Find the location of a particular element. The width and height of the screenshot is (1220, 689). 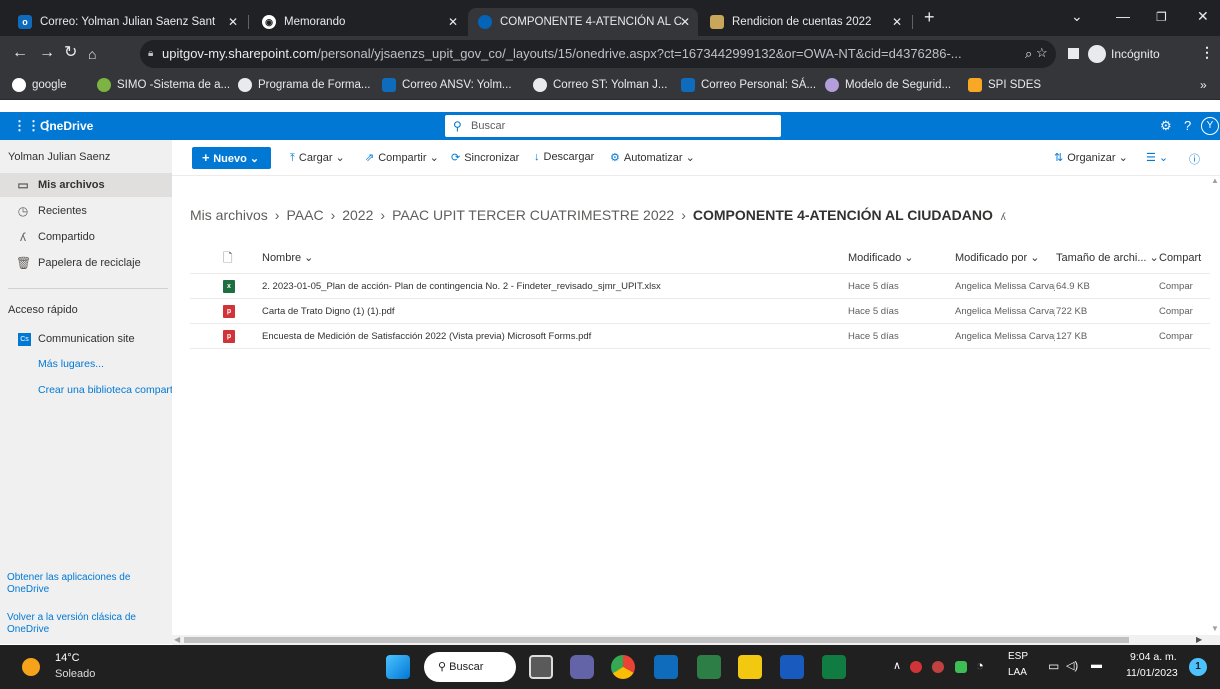

excel-icon is located at coordinates (834, 667).